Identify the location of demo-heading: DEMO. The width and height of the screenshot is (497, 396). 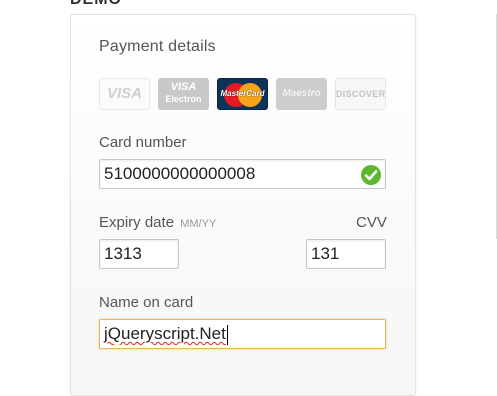
(96, 4).